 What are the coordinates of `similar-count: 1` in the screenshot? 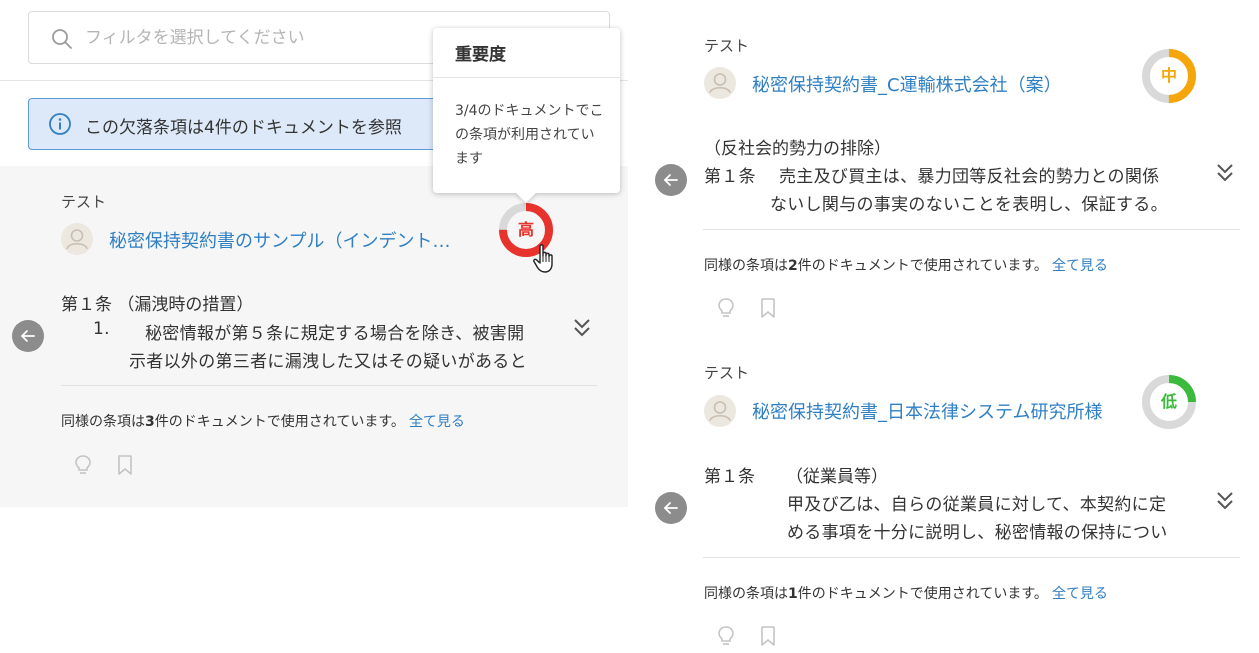 It's located at (793, 594).